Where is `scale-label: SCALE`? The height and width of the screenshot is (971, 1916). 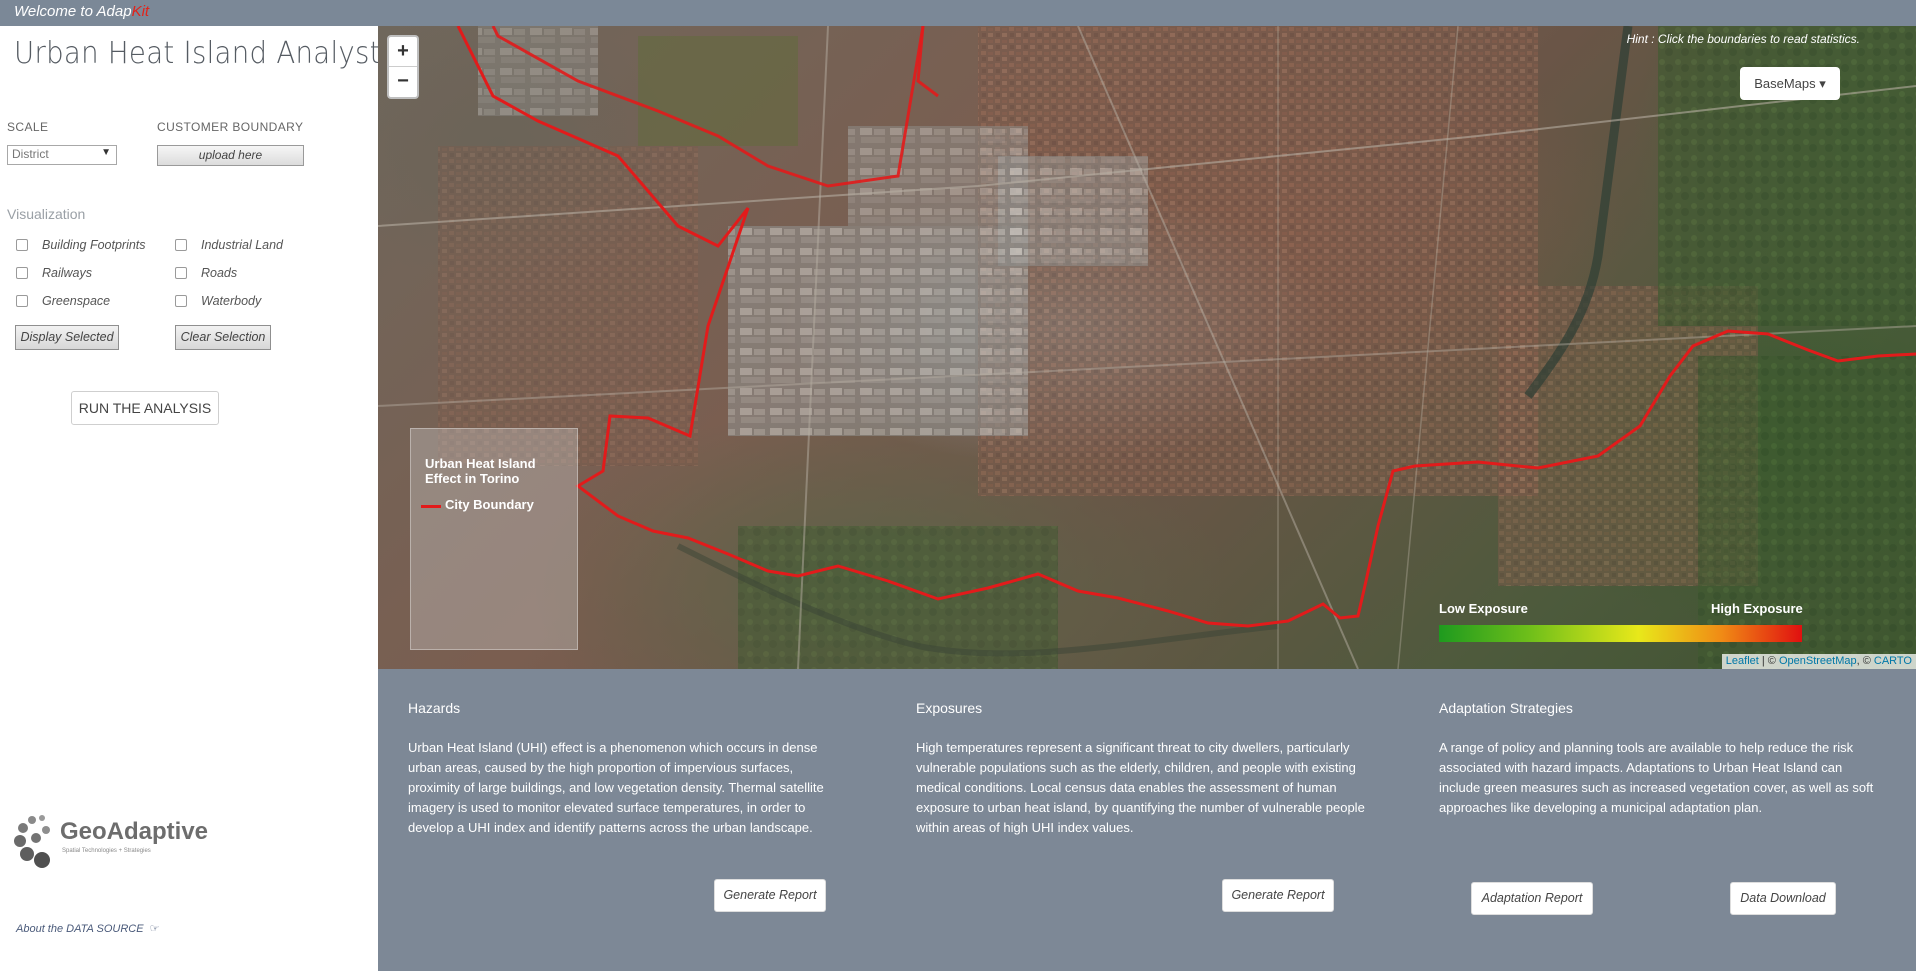
scale-label: SCALE is located at coordinates (28, 127).